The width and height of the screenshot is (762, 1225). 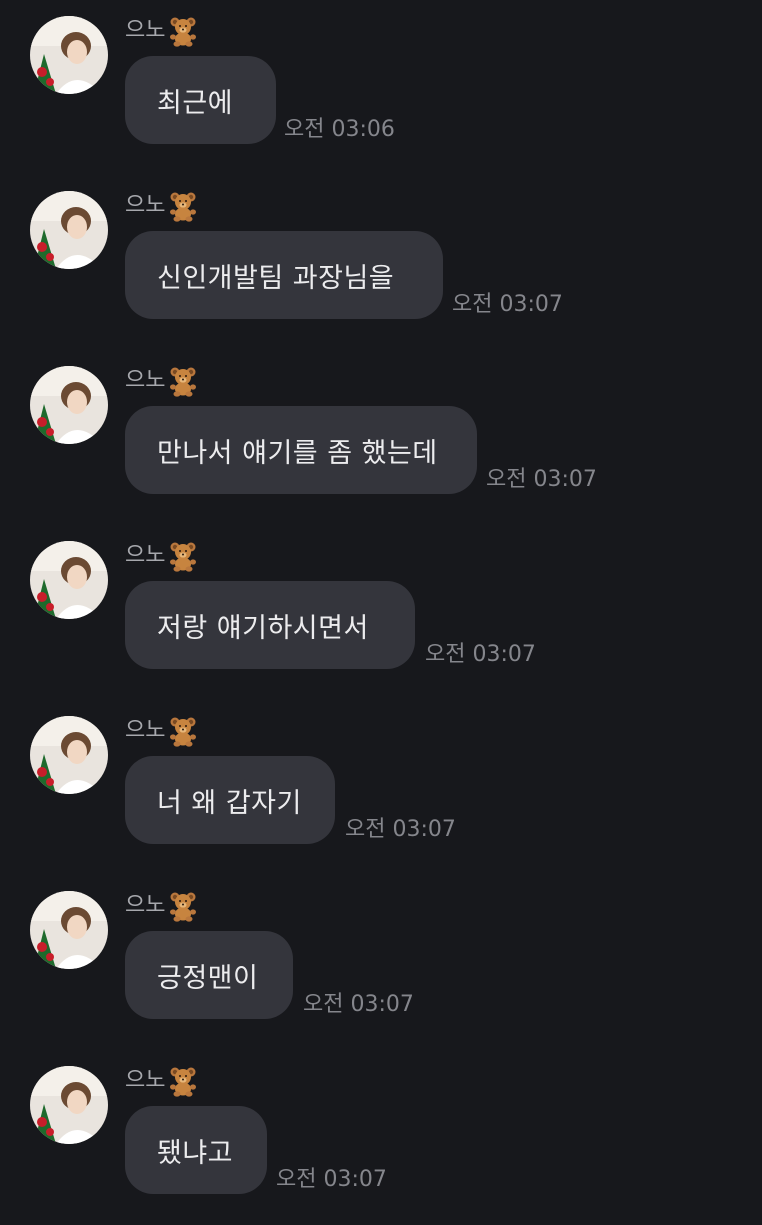 I want to click on message-row: 으노 만나서 얘기를 좀 했는데 오전 03:07, so click(x=381, y=437).